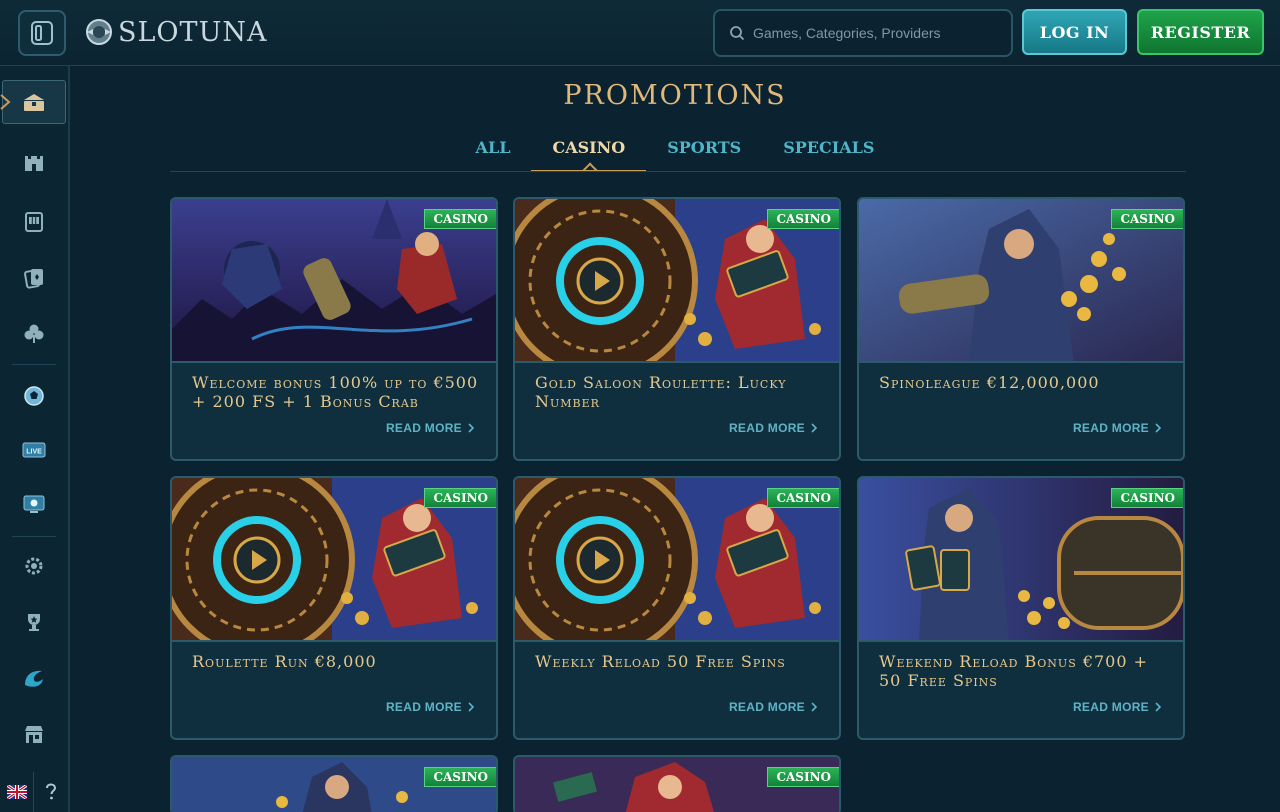 This screenshot has width=1280, height=812. I want to click on tab-casino: CASINO, so click(588, 154).